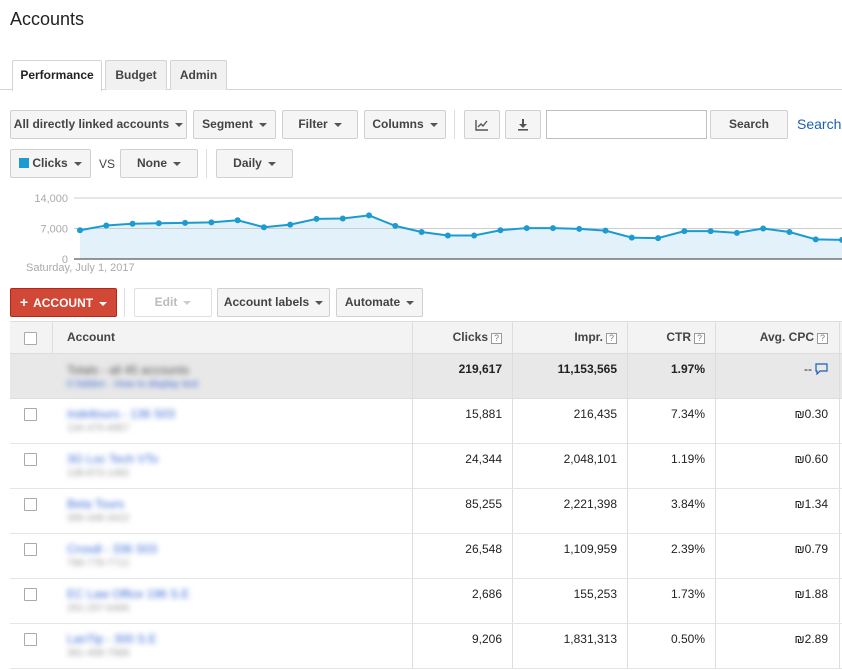  What do you see at coordinates (811, 414) in the screenshot?
I see `avg-cpc-cell: ₪0.30` at bounding box center [811, 414].